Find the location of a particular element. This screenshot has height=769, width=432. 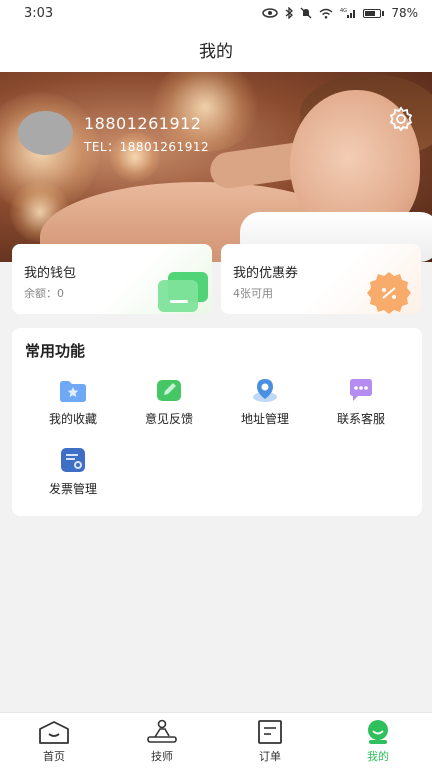

title-bar: 我的 is located at coordinates (216, 49).